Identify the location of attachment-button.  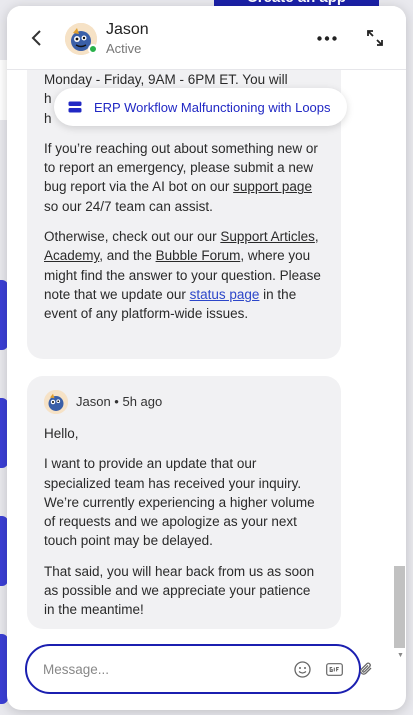
(366, 669).